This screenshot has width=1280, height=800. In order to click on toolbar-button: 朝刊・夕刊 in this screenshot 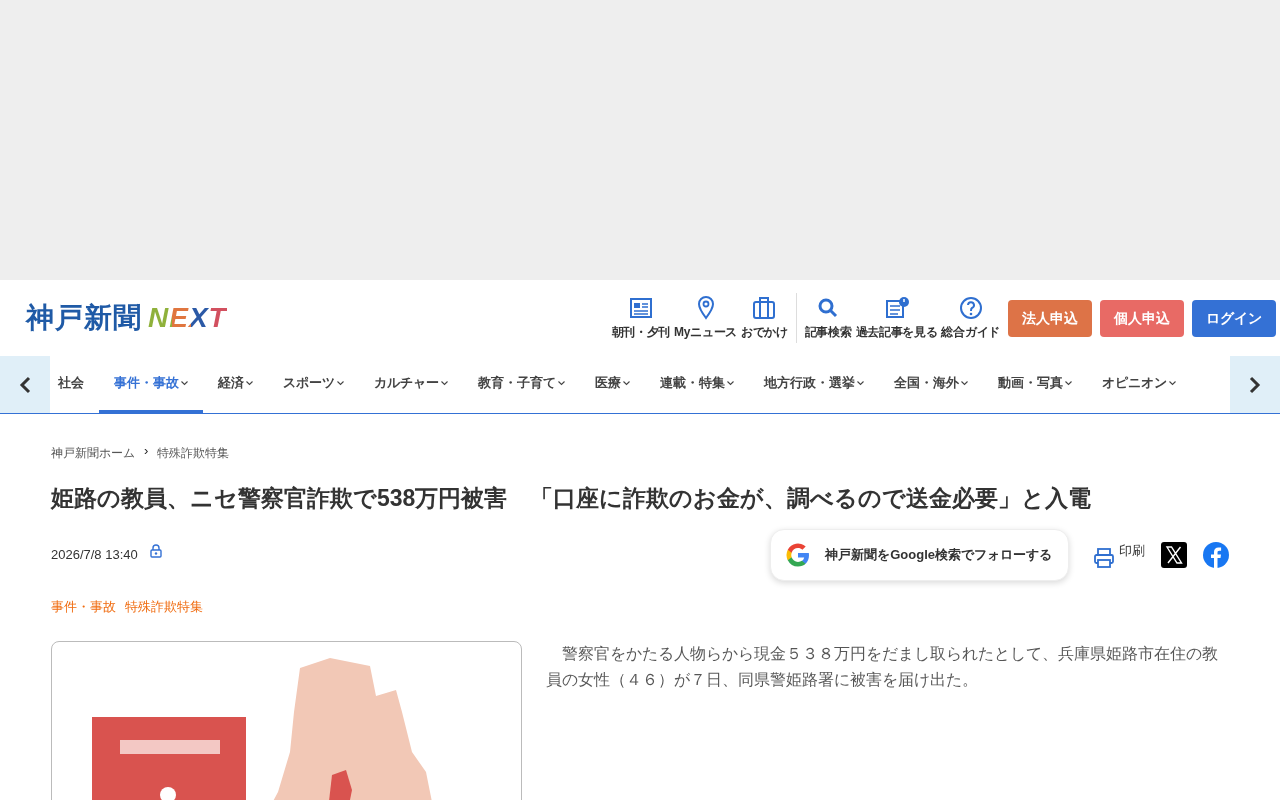, I will do `click(641, 318)`.